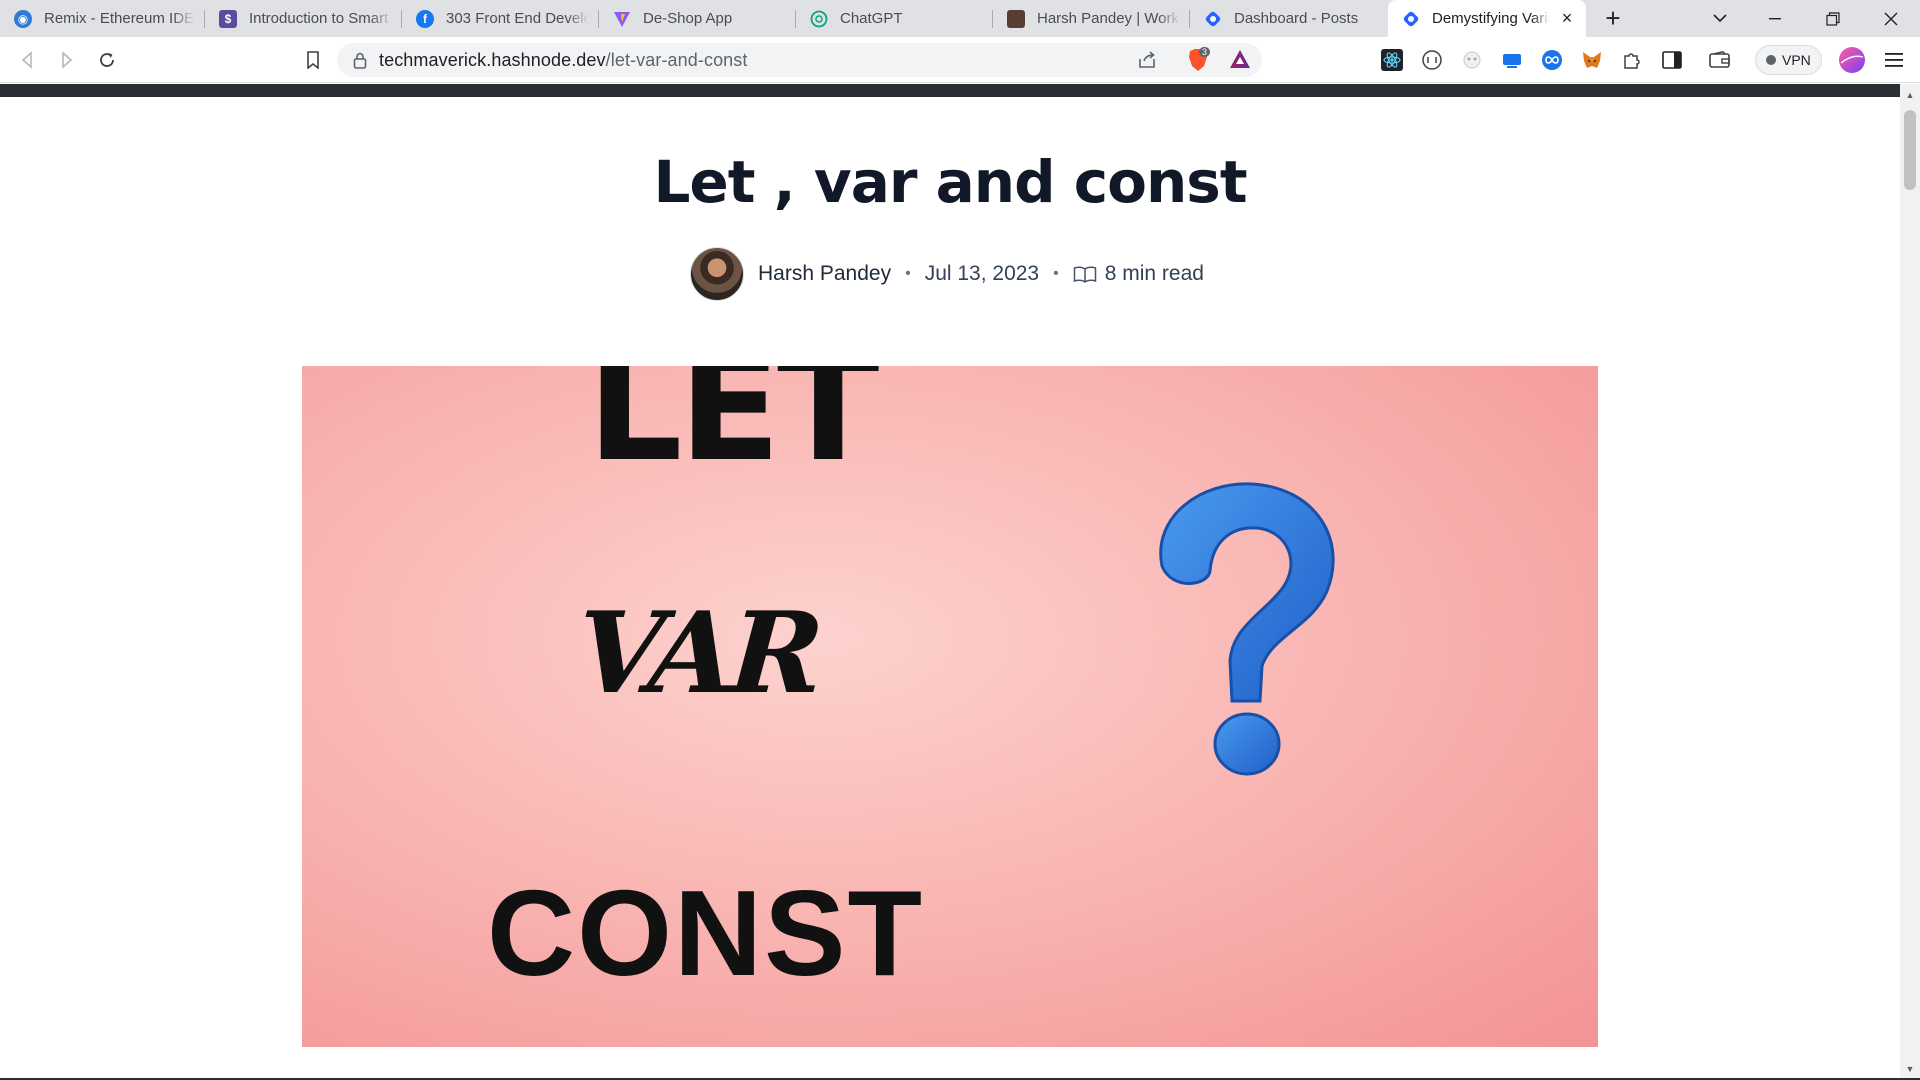 The width and height of the screenshot is (1920, 1080). I want to click on tab-label: ChatGPT, so click(871, 18).